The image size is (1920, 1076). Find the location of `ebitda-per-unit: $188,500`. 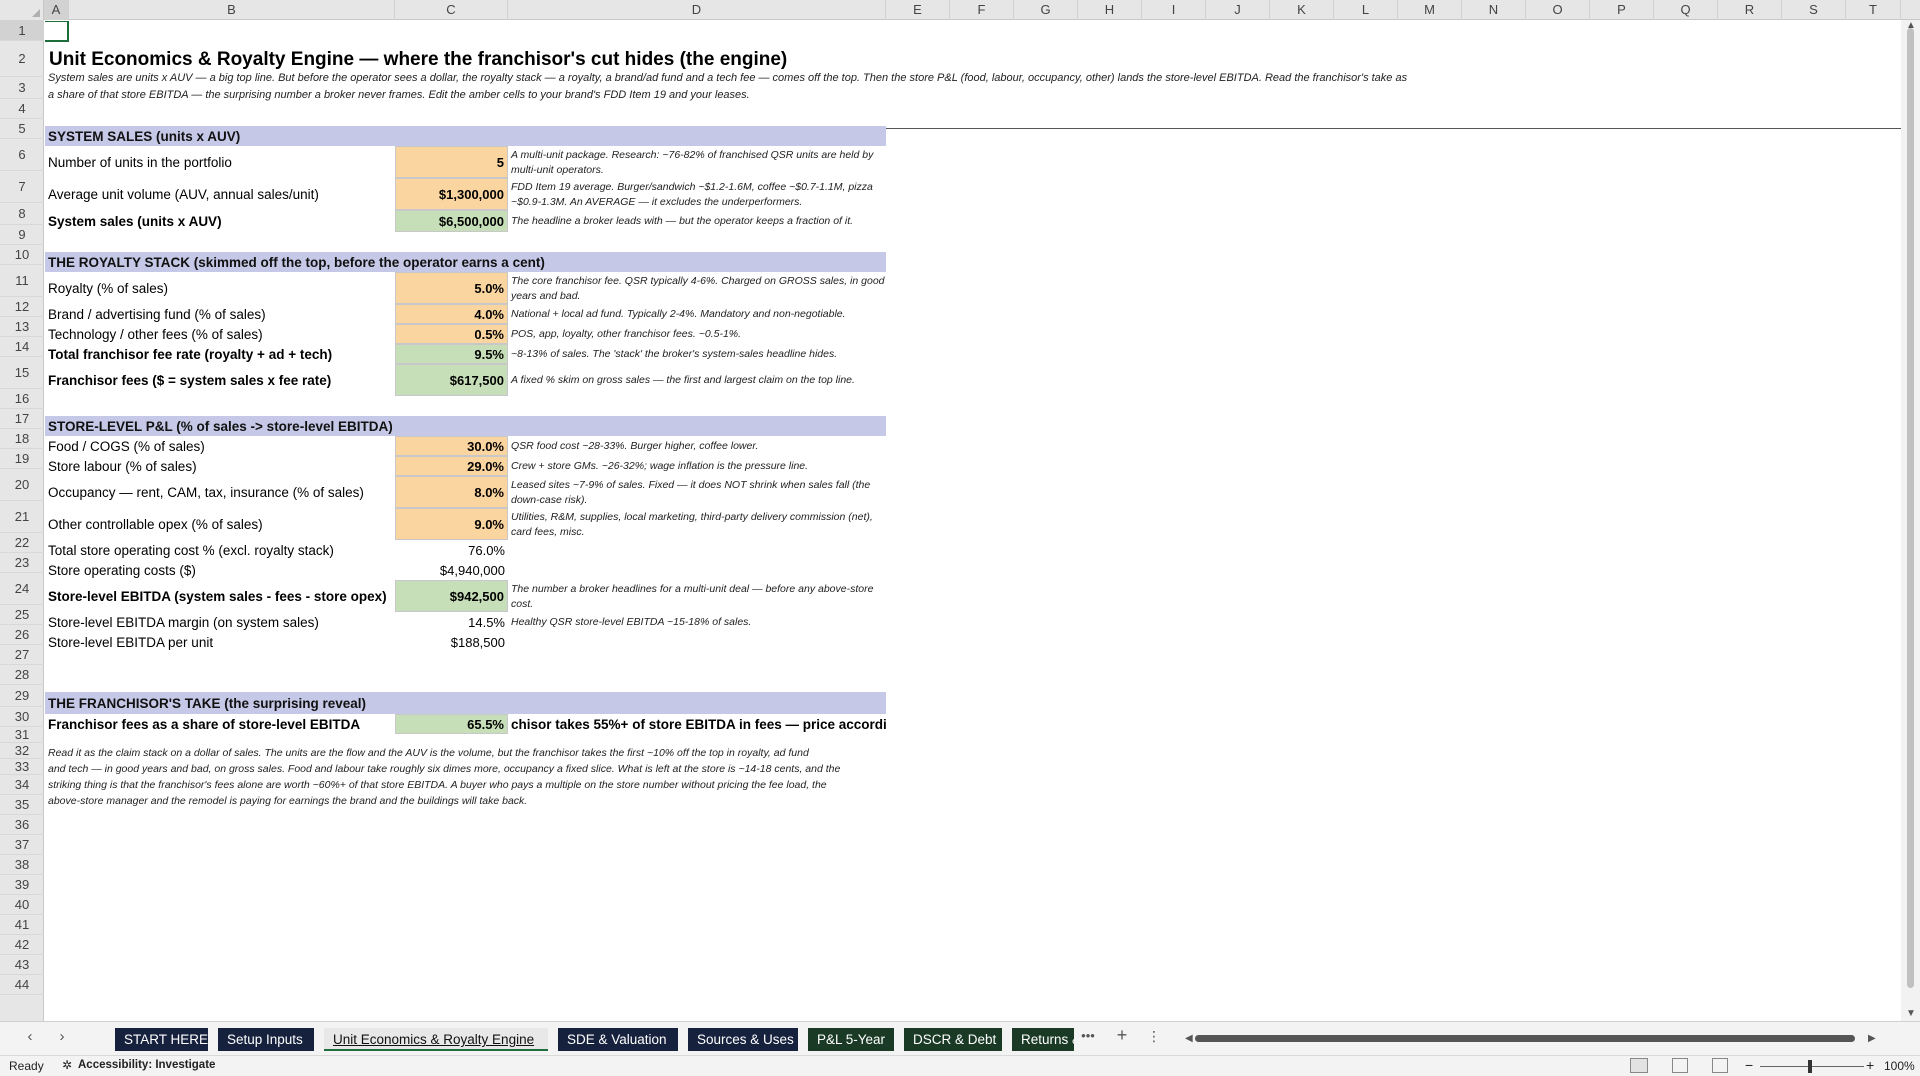

ebitda-per-unit: $188,500 is located at coordinates (451, 642).